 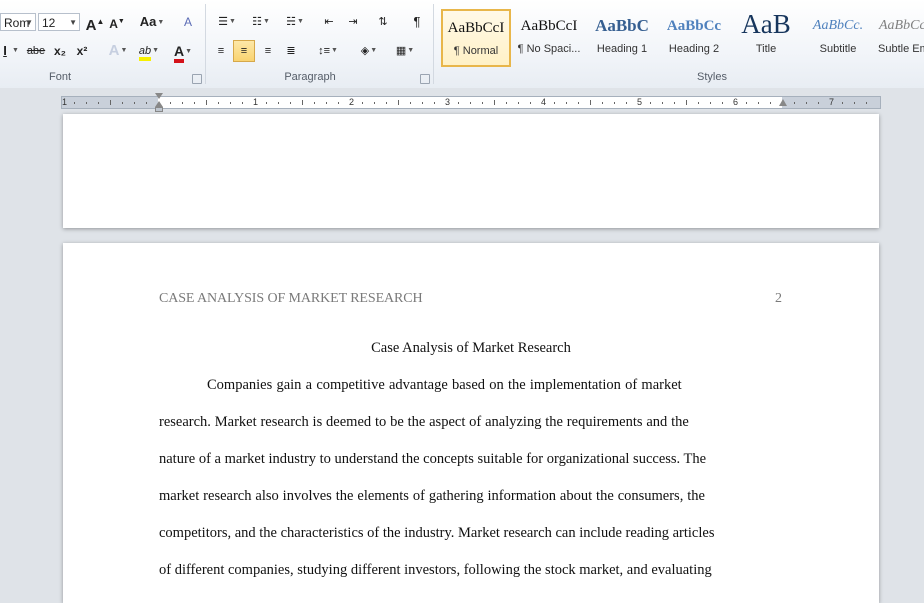 I want to click on borders-button: ▦▼, so click(x=405, y=51).